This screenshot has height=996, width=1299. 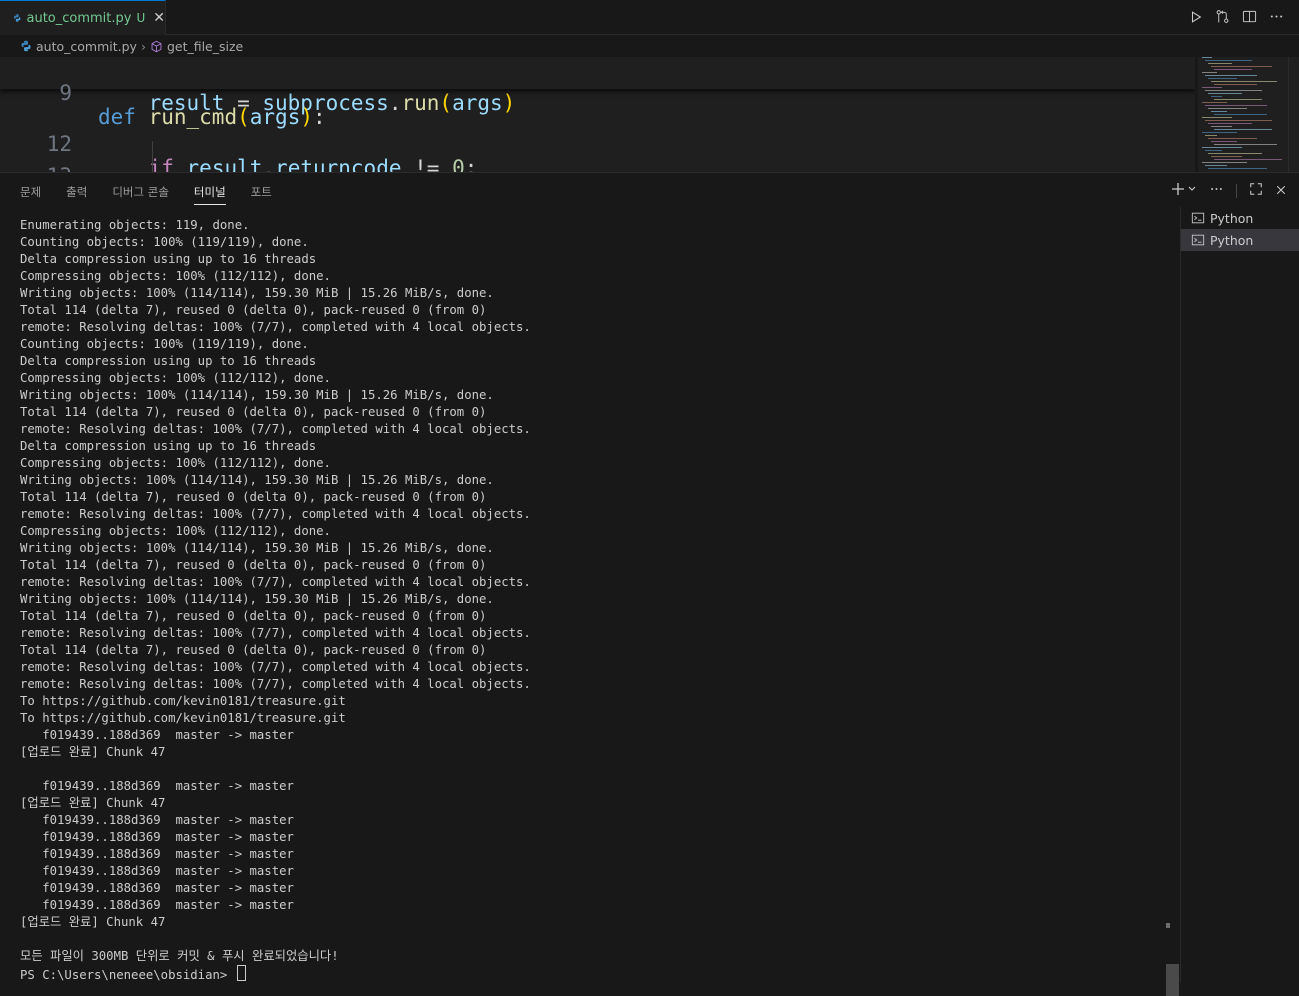 What do you see at coordinates (117, 117) in the screenshot?
I see `code-token: def` at bounding box center [117, 117].